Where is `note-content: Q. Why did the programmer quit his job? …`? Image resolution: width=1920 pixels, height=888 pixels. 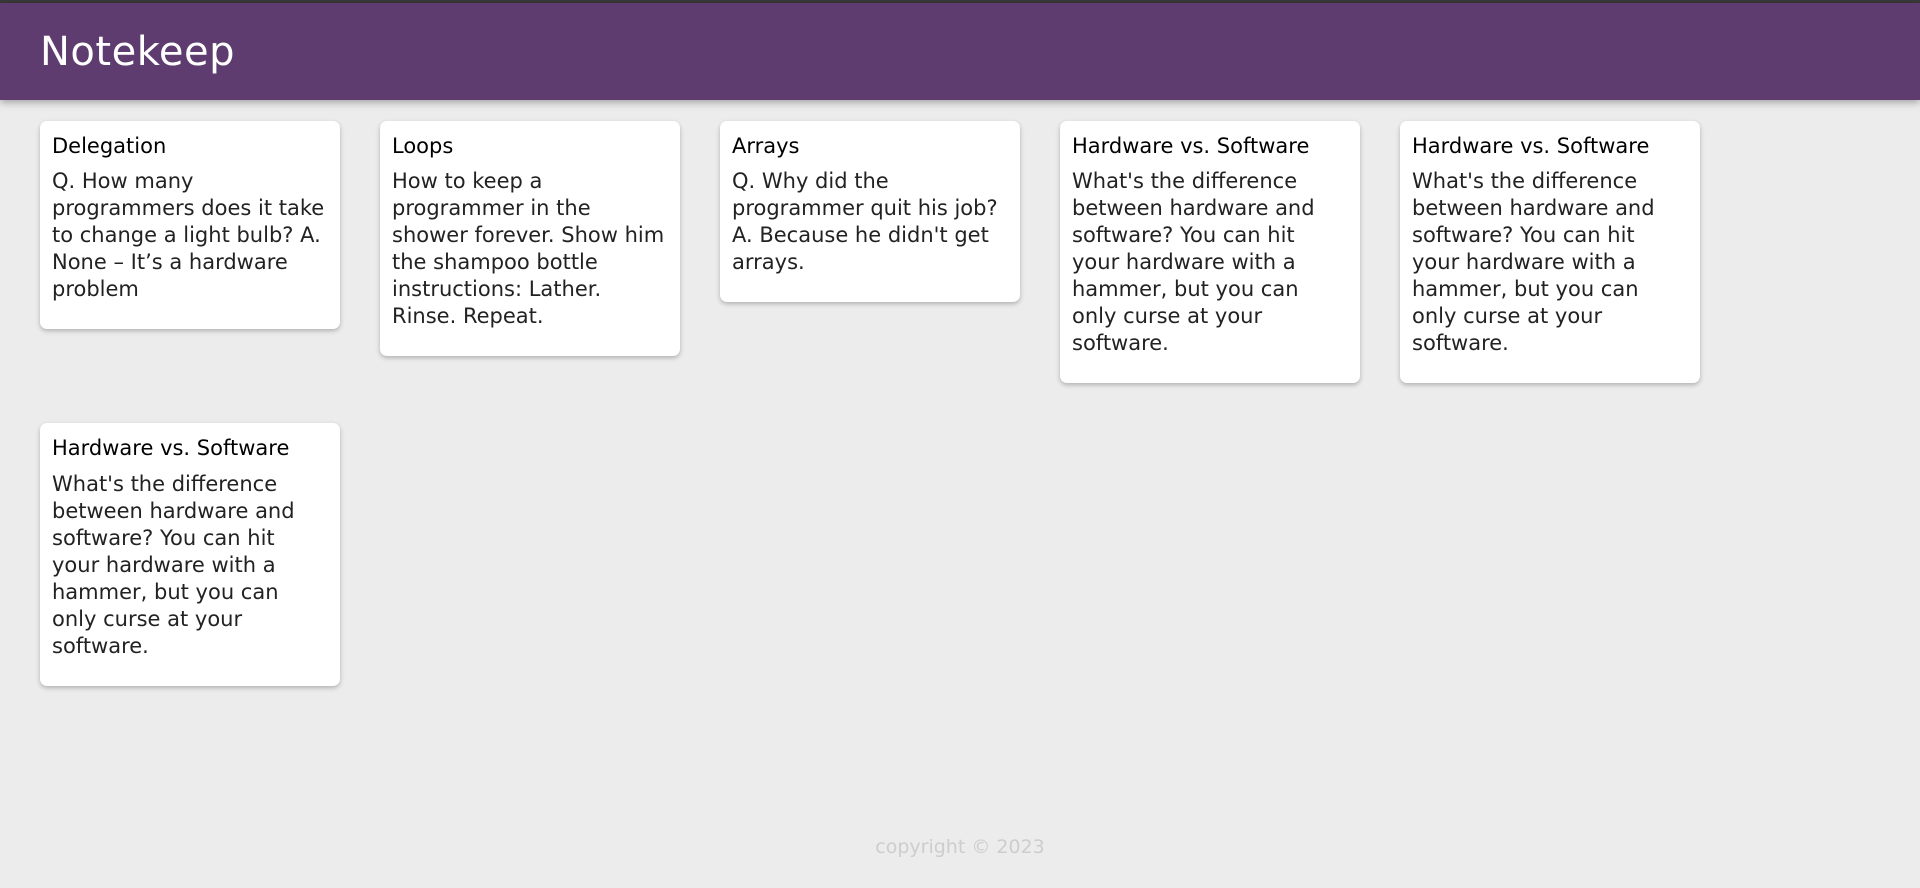
note-content: Q. Why did the programmer quit his job? … is located at coordinates (865, 222).